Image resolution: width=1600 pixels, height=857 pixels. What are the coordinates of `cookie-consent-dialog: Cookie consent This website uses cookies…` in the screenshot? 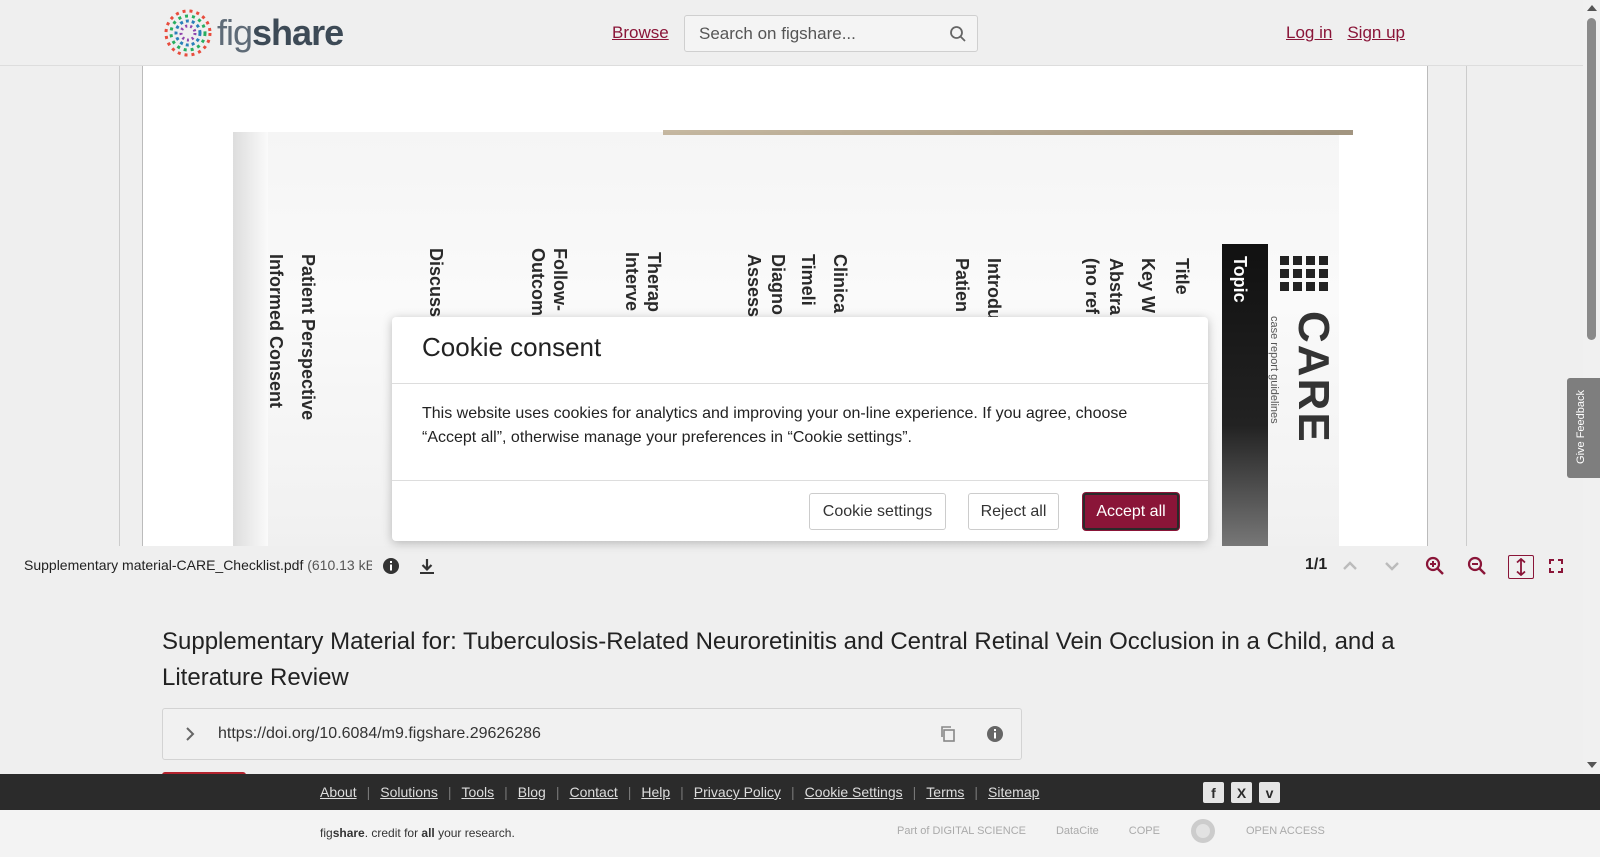 It's located at (800, 429).